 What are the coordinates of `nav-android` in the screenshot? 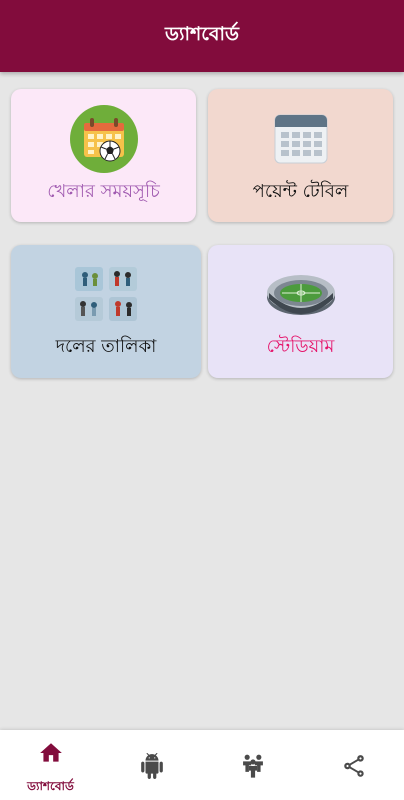 It's located at (151, 765).